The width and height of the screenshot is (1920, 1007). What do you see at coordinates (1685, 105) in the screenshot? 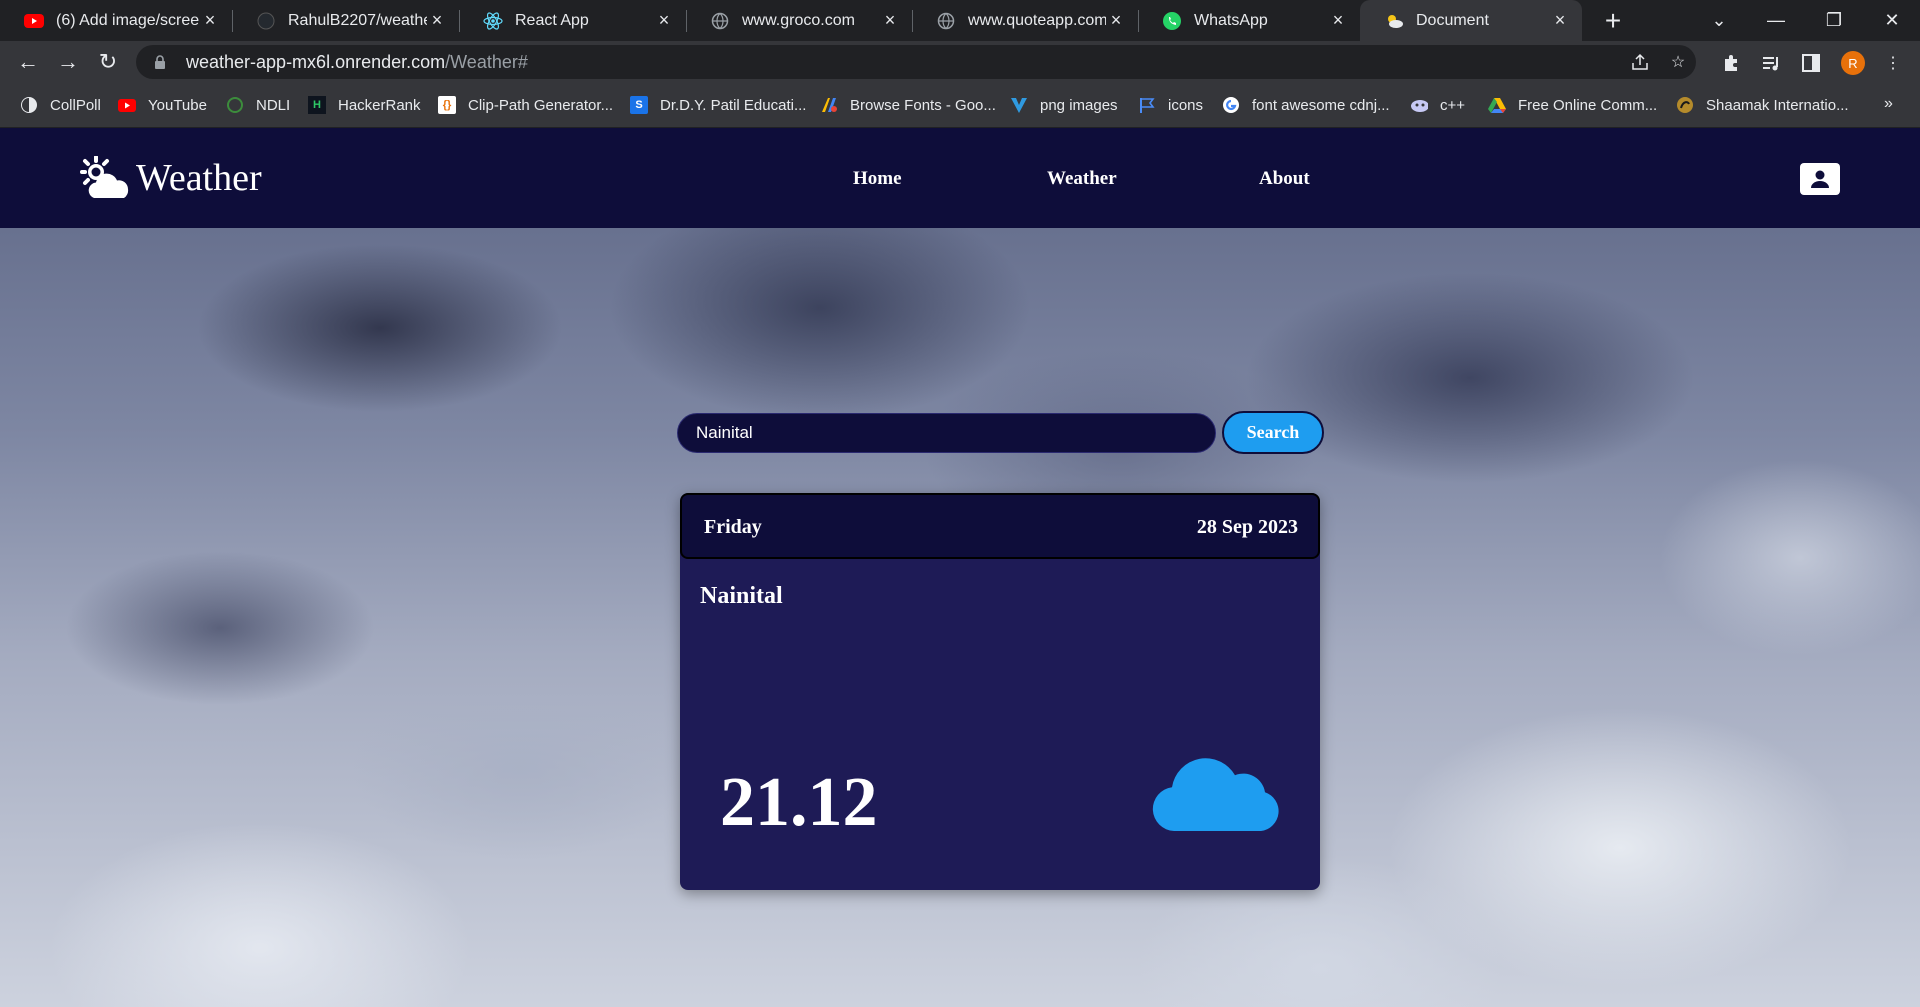
I see `shaamak-icon` at bounding box center [1685, 105].